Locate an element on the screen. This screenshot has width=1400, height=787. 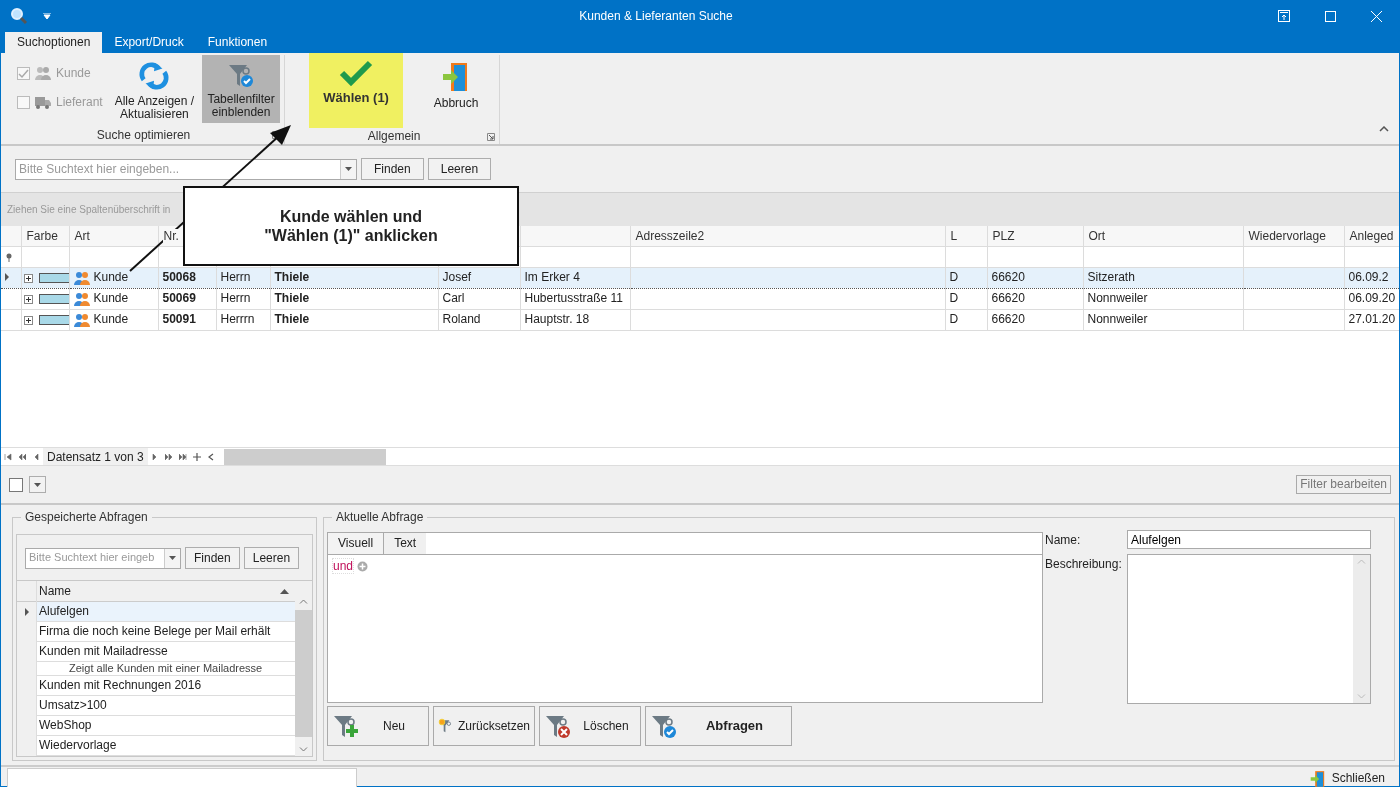
add-record-icon is located at coordinates (196, 457).